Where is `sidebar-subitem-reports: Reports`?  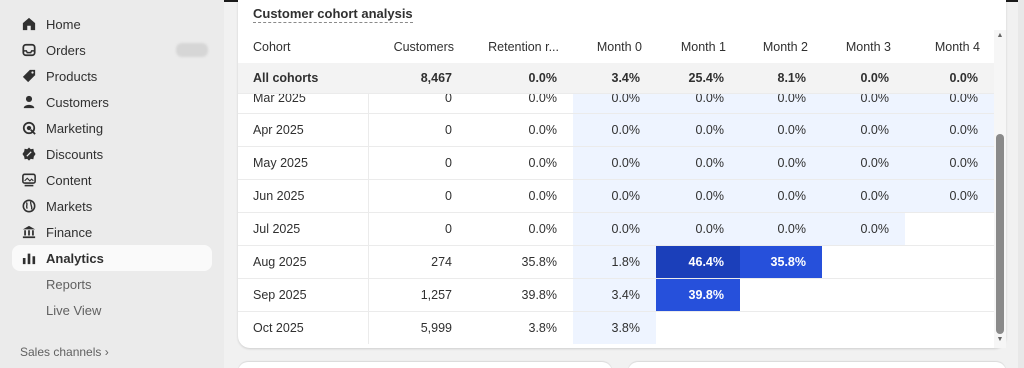
sidebar-subitem-reports: Reports is located at coordinates (69, 284).